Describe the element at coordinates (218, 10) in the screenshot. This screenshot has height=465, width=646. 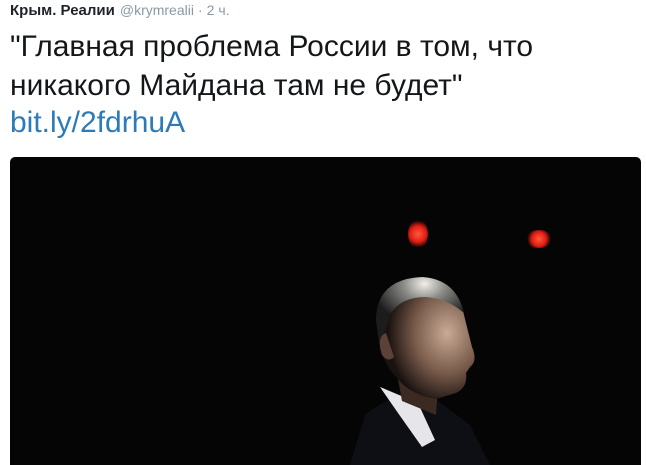
I see `tweet-timestamp: 2 ч.` at that location.